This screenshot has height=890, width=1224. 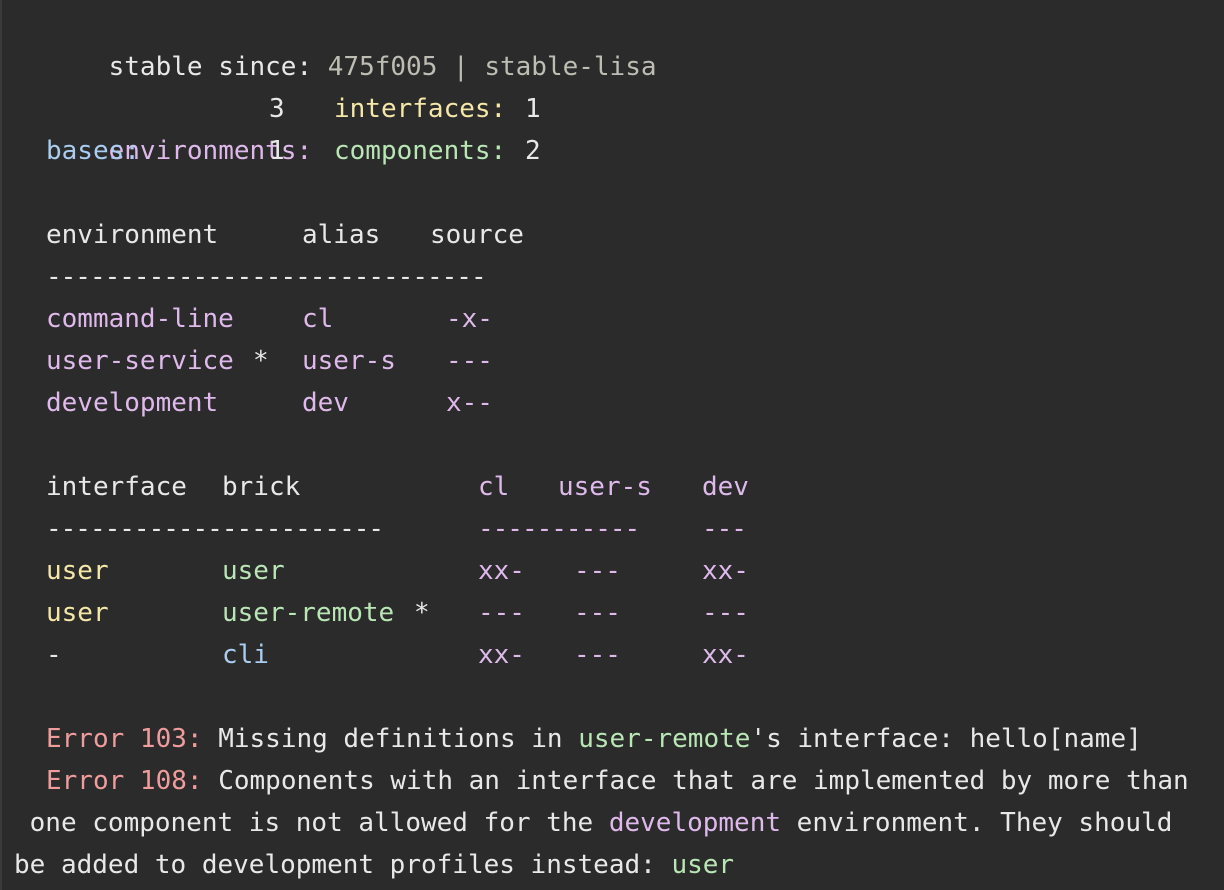 I want to click on stable-tag: stable-lisa, so click(x=570, y=67).